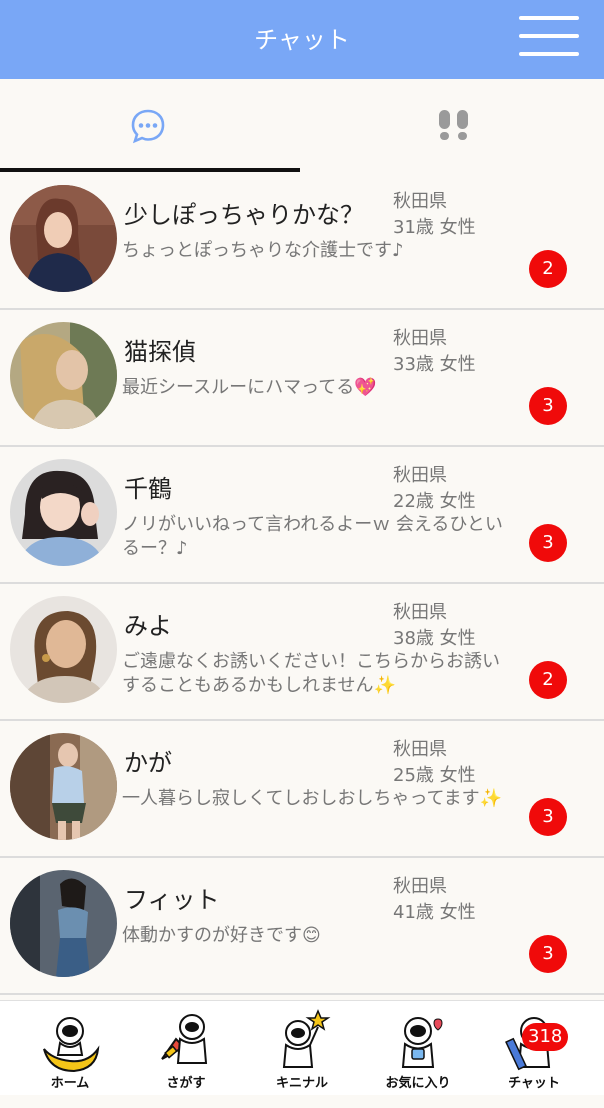 Image resolution: width=604 pixels, height=1108 pixels. I want to click on nav-label: チャット, so click(534, 1083).